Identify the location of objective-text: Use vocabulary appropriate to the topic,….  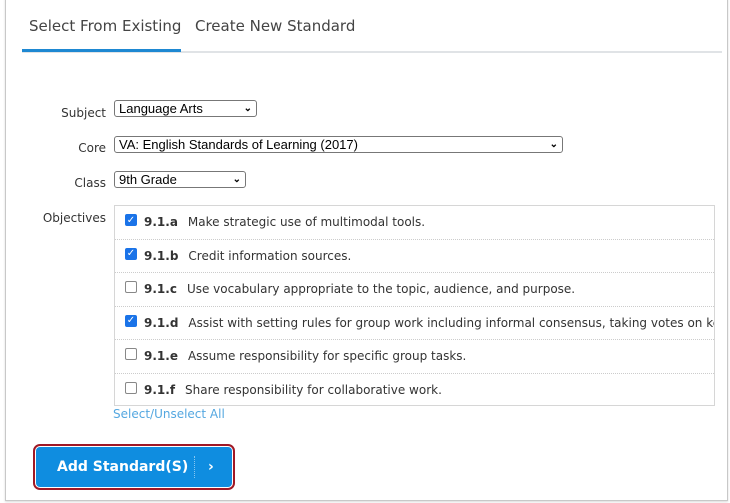
(381, 289).